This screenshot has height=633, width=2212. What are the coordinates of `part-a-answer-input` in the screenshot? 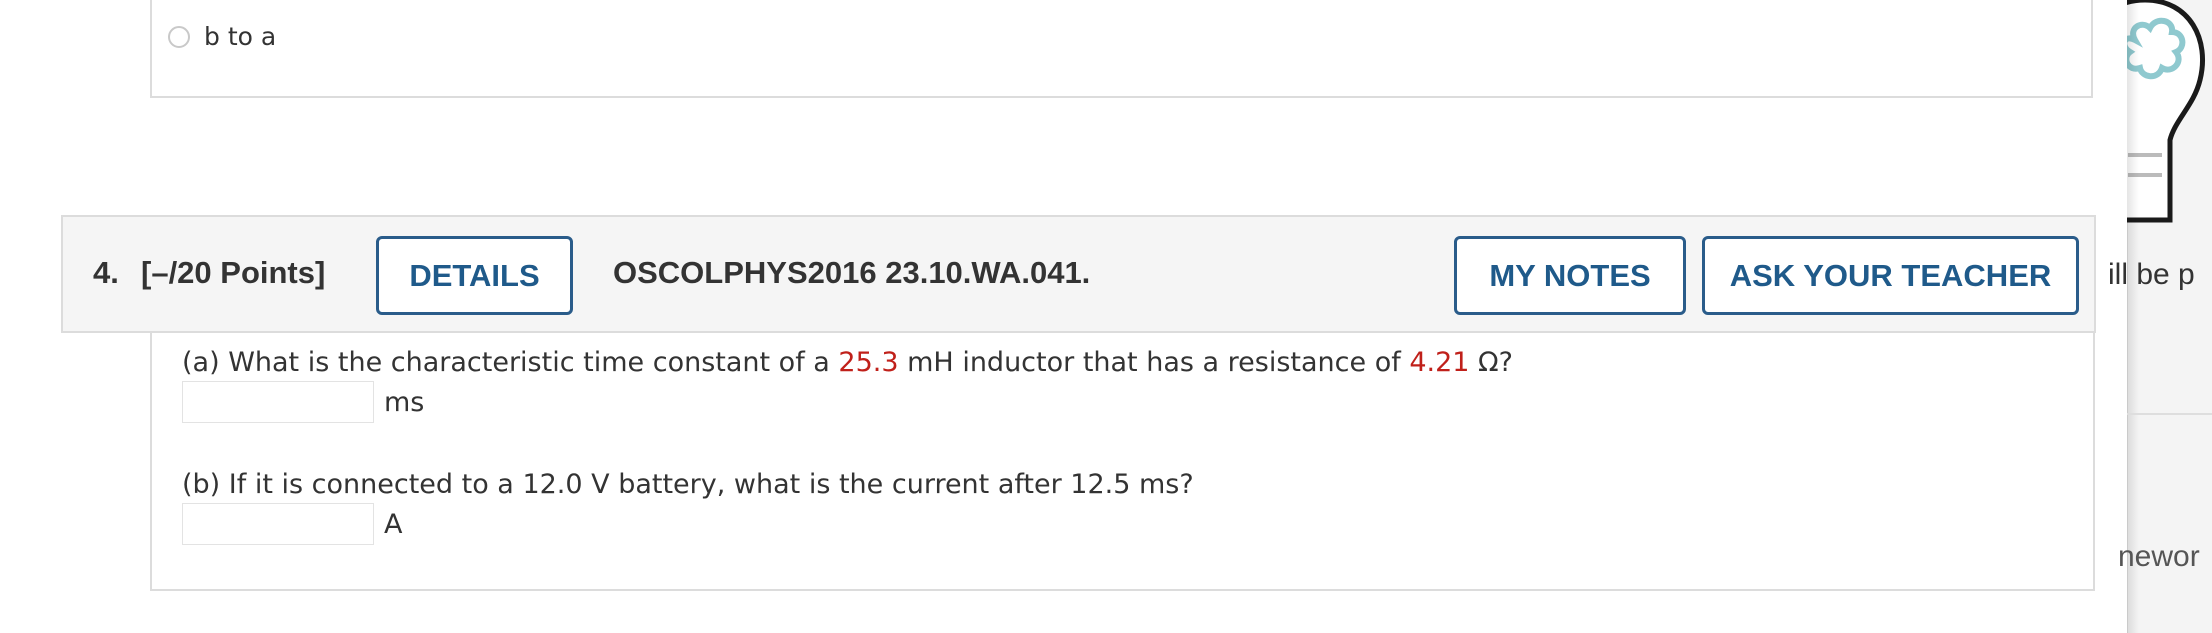 It's located at (278, 402).